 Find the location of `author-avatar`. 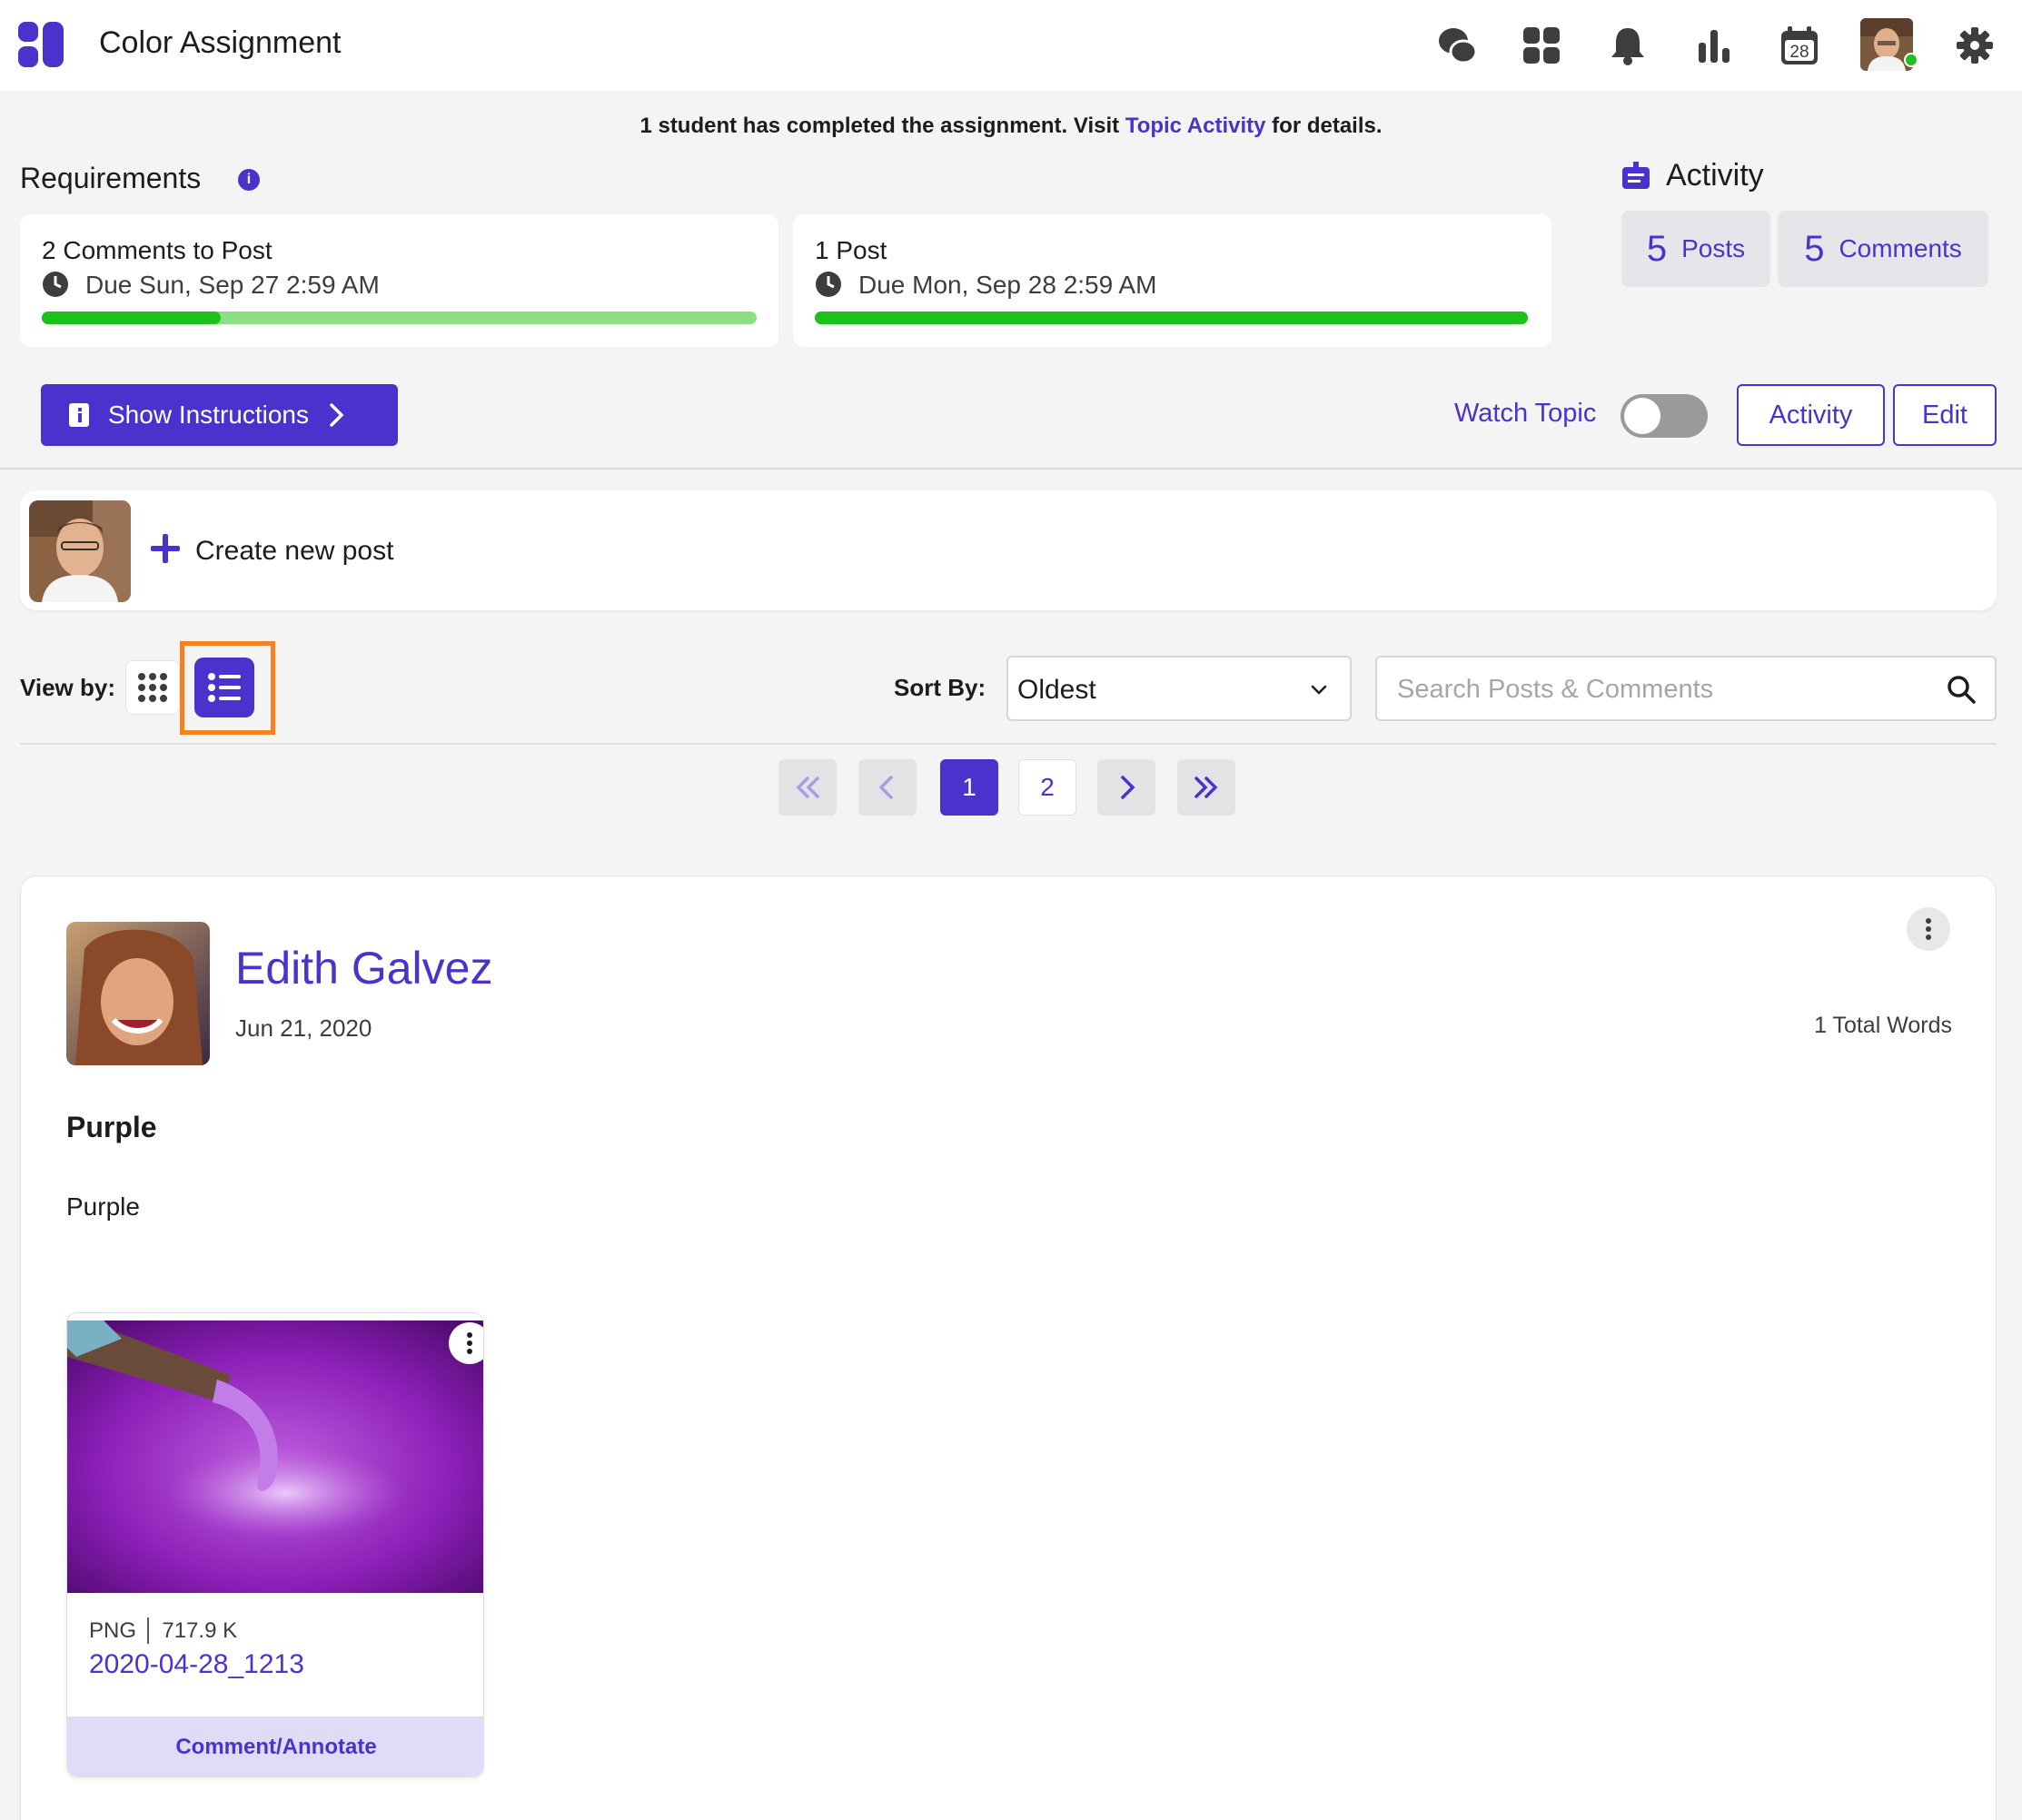

author-avatar is located at coordinates (138, 994).